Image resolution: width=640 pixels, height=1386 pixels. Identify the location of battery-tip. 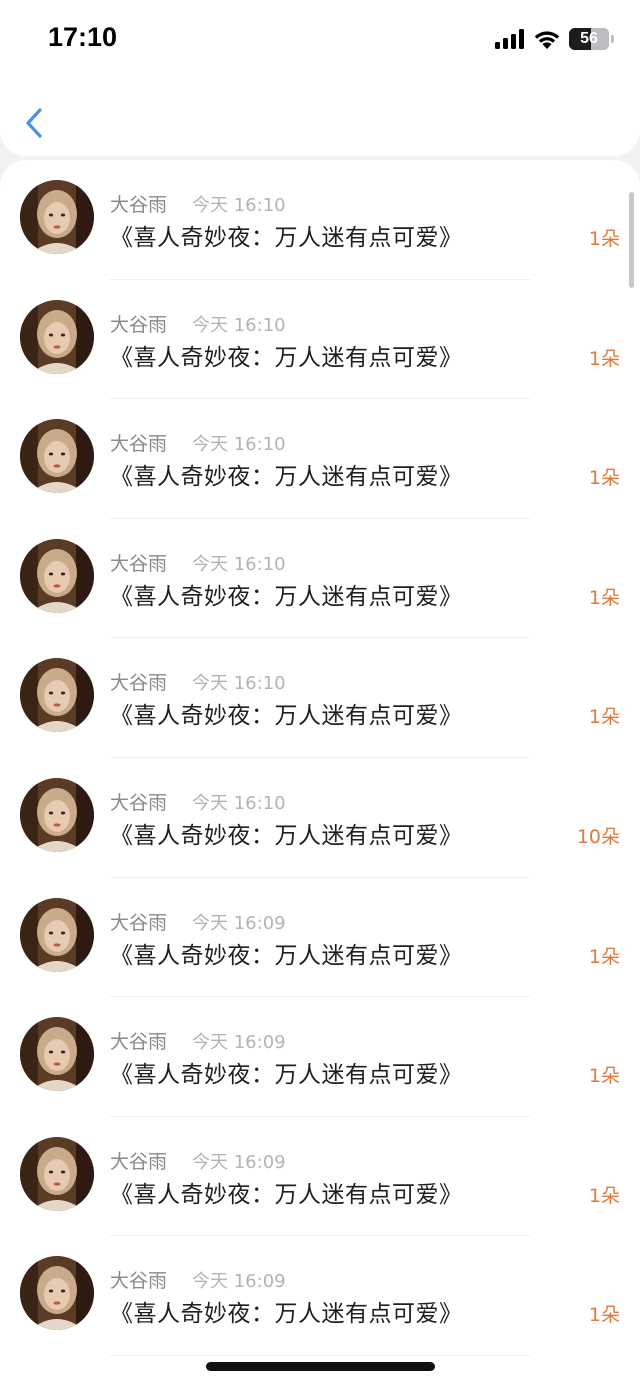
(612, 39).